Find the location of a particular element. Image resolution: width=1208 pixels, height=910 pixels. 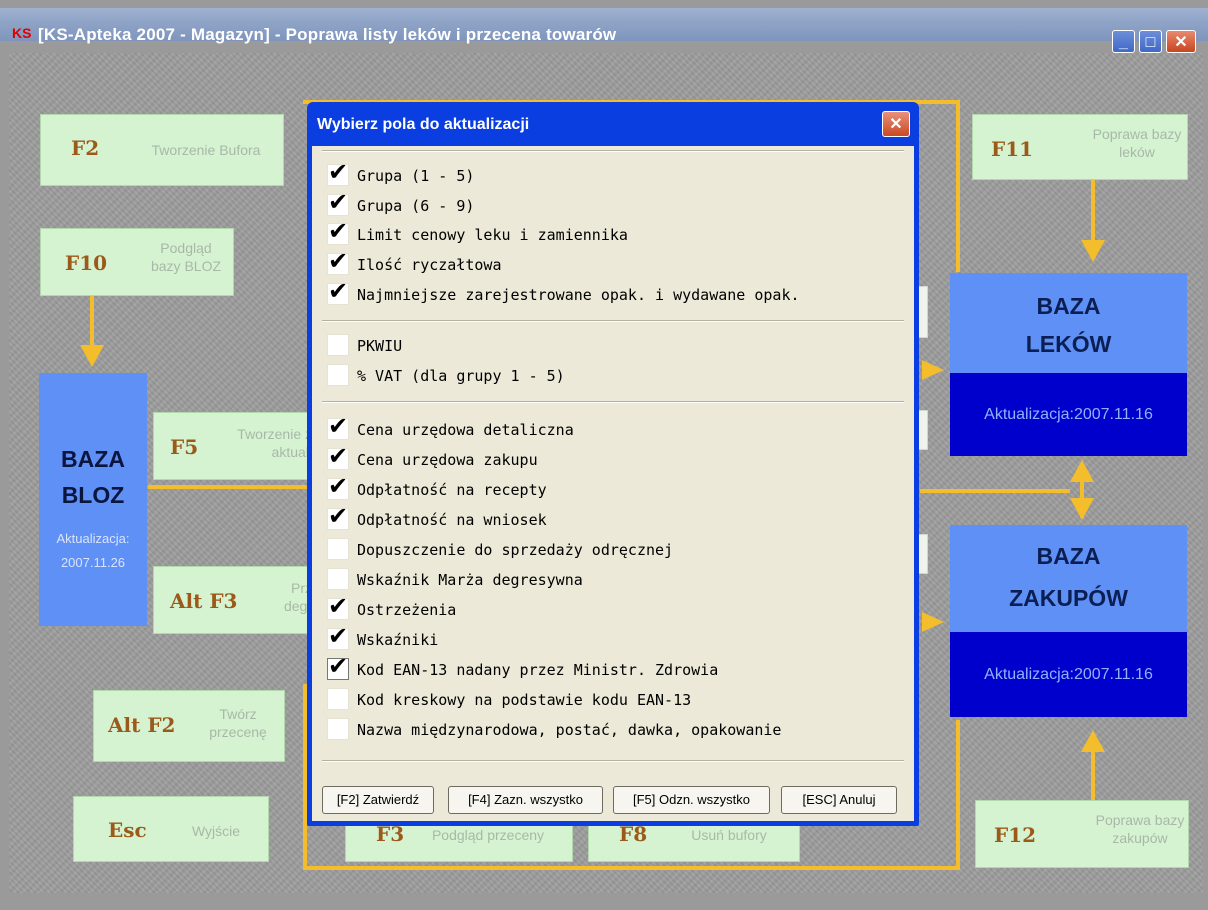

deselect-all-button: [F5] Odzn. wszystko is located at coordinates (691, 800).